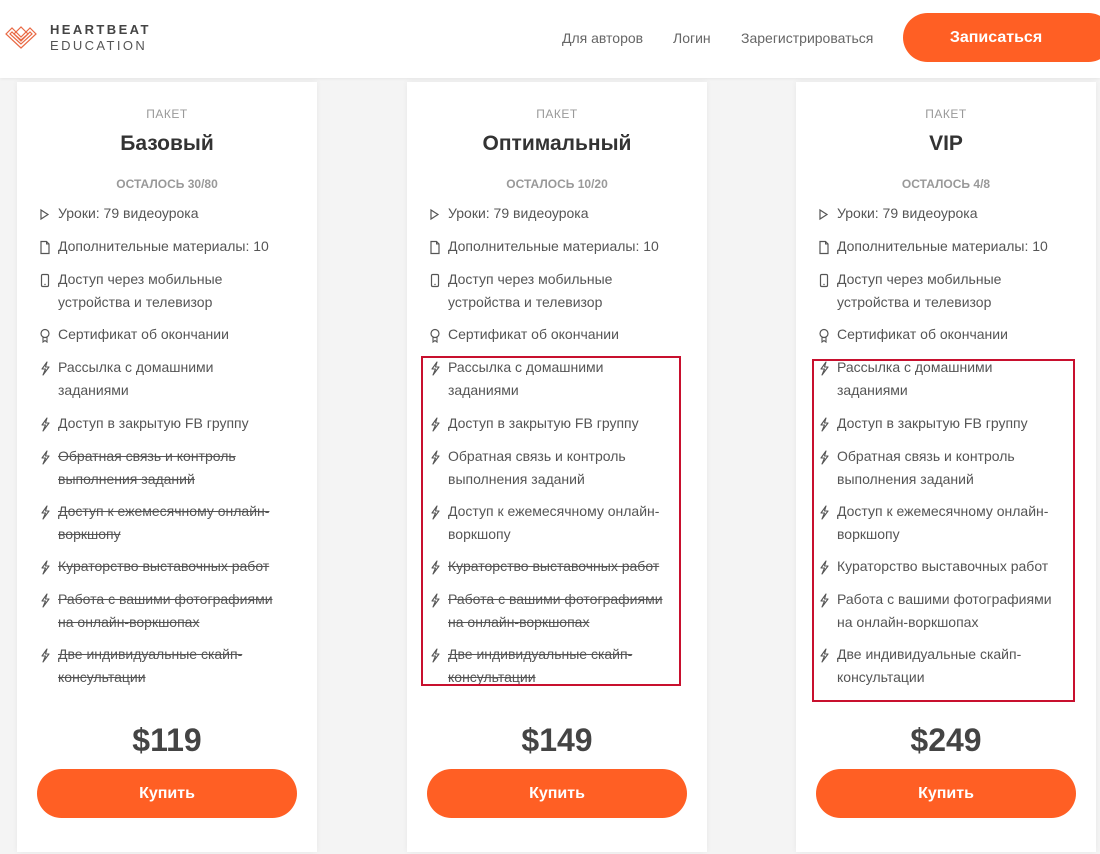 The image size is (1100, 854). What do you see at coordinates (946, 143) in the screenshot?
I see `plan-name: VIP` at bounding box center [946, 143].